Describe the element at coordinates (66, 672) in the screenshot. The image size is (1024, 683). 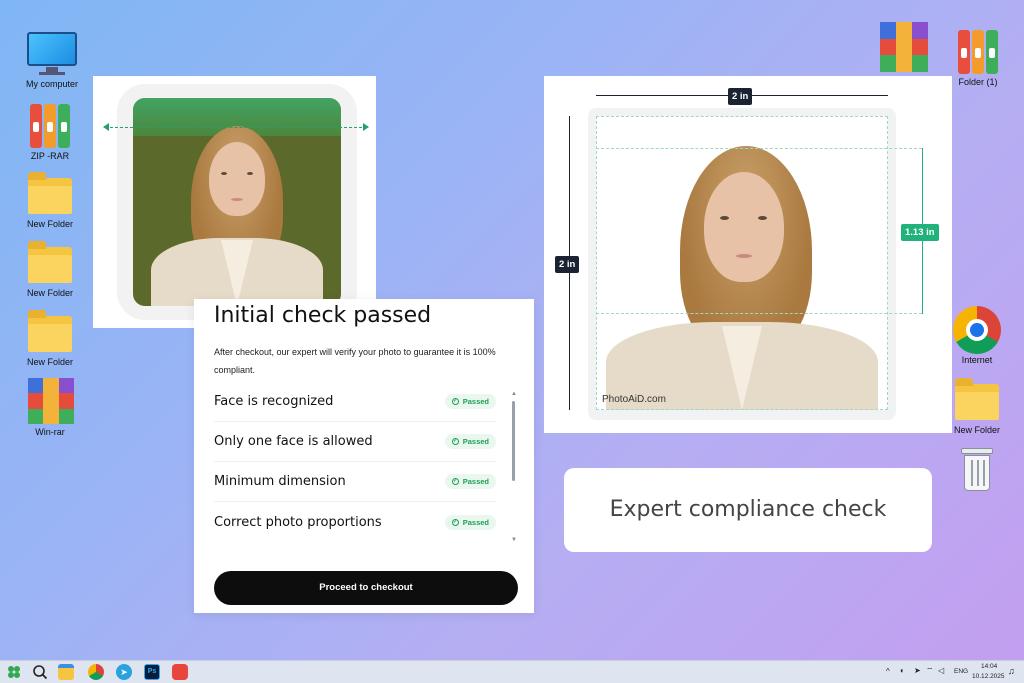
I see `file-explorer-icon` at that location.